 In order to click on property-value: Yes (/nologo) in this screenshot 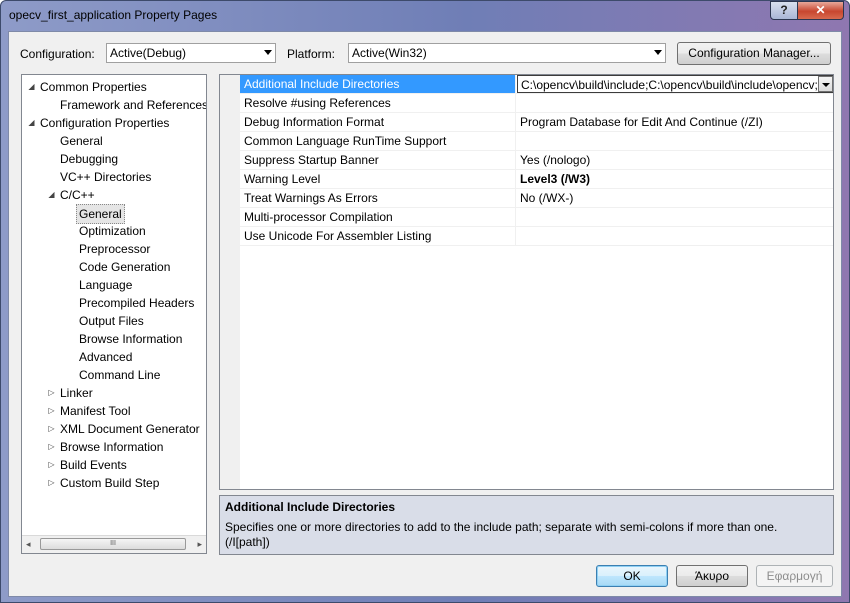, I will do `click(675, 160)`.